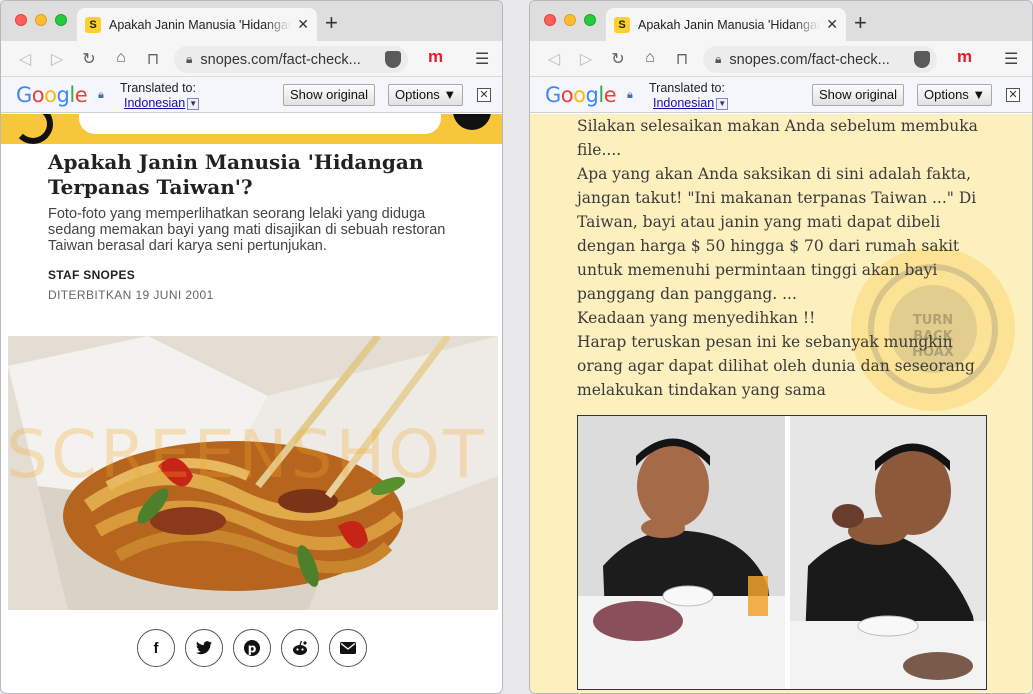  Describe the element at coordinates (33, 129) in the screenshot. I see `snopes-logo` at that location.